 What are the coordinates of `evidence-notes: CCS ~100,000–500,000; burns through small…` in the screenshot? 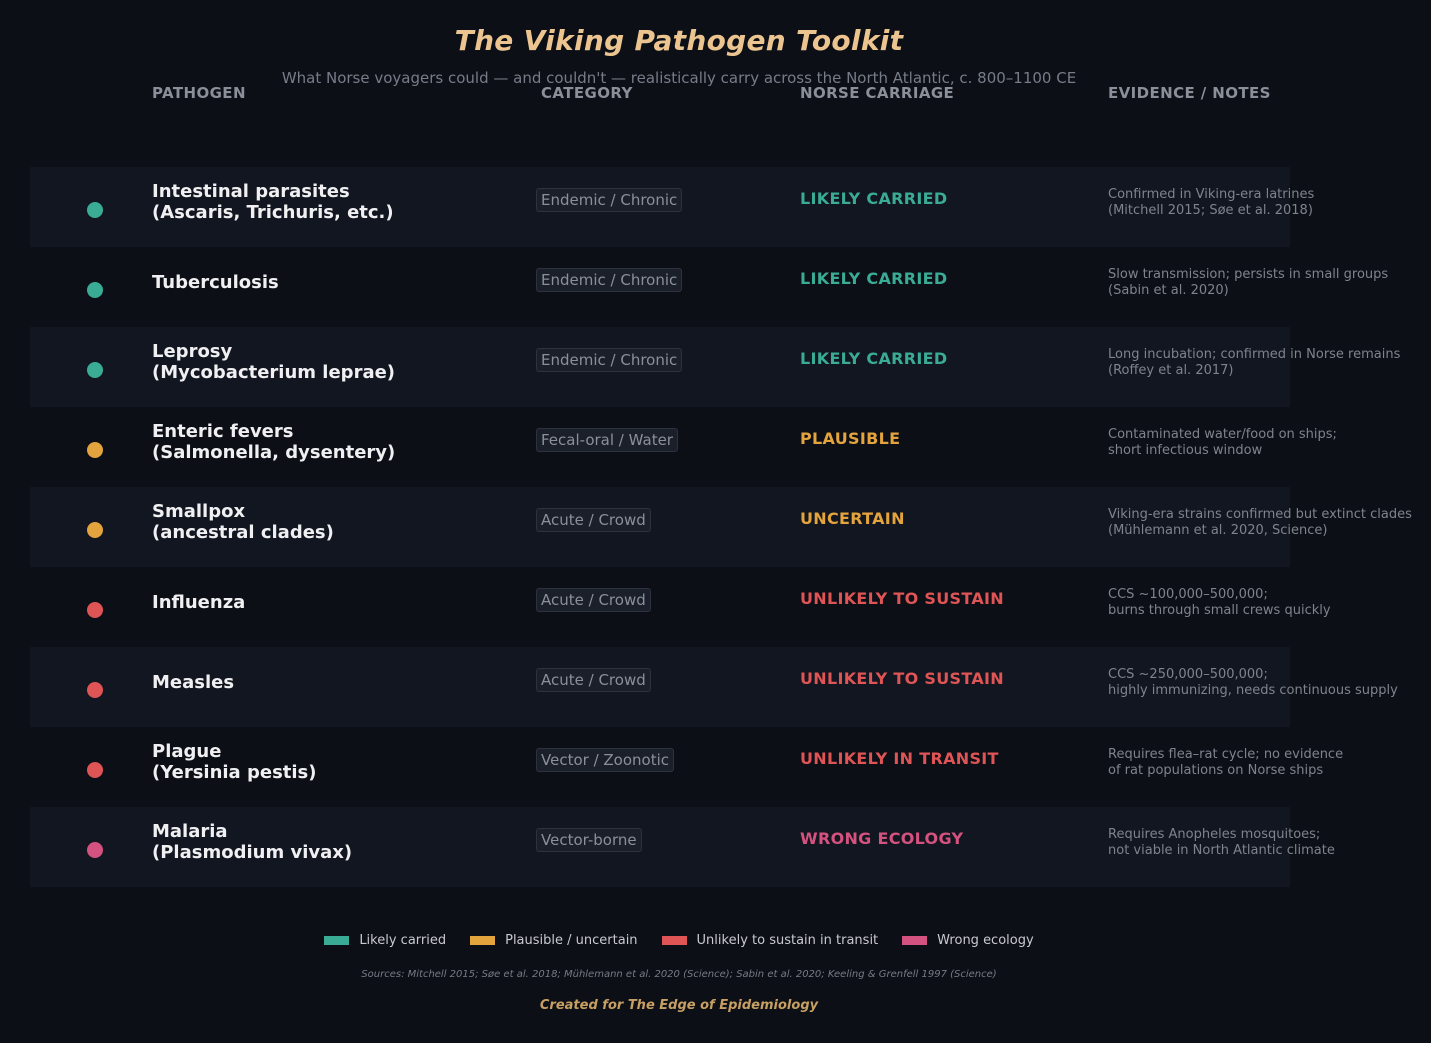 It's located at (1219, 603).